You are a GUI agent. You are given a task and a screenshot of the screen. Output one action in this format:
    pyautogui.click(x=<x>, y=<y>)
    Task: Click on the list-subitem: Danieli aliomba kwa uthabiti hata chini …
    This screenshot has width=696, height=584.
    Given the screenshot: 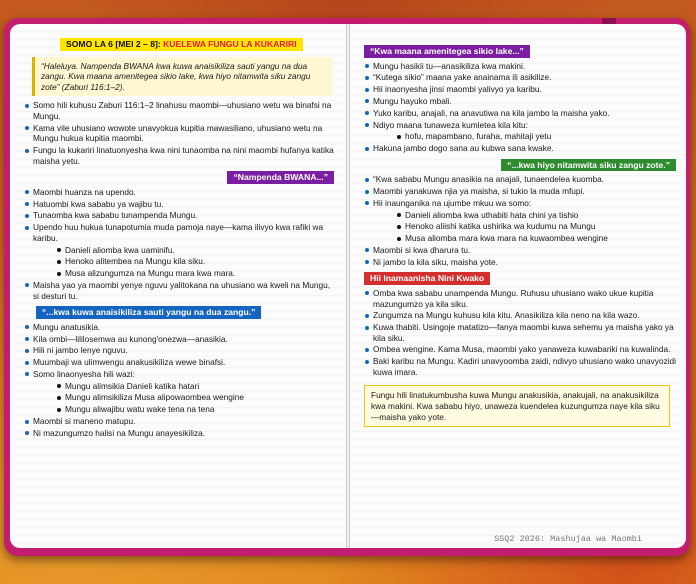 What is the action you would take?
    pyautogui.click(x=536, y=215)
    